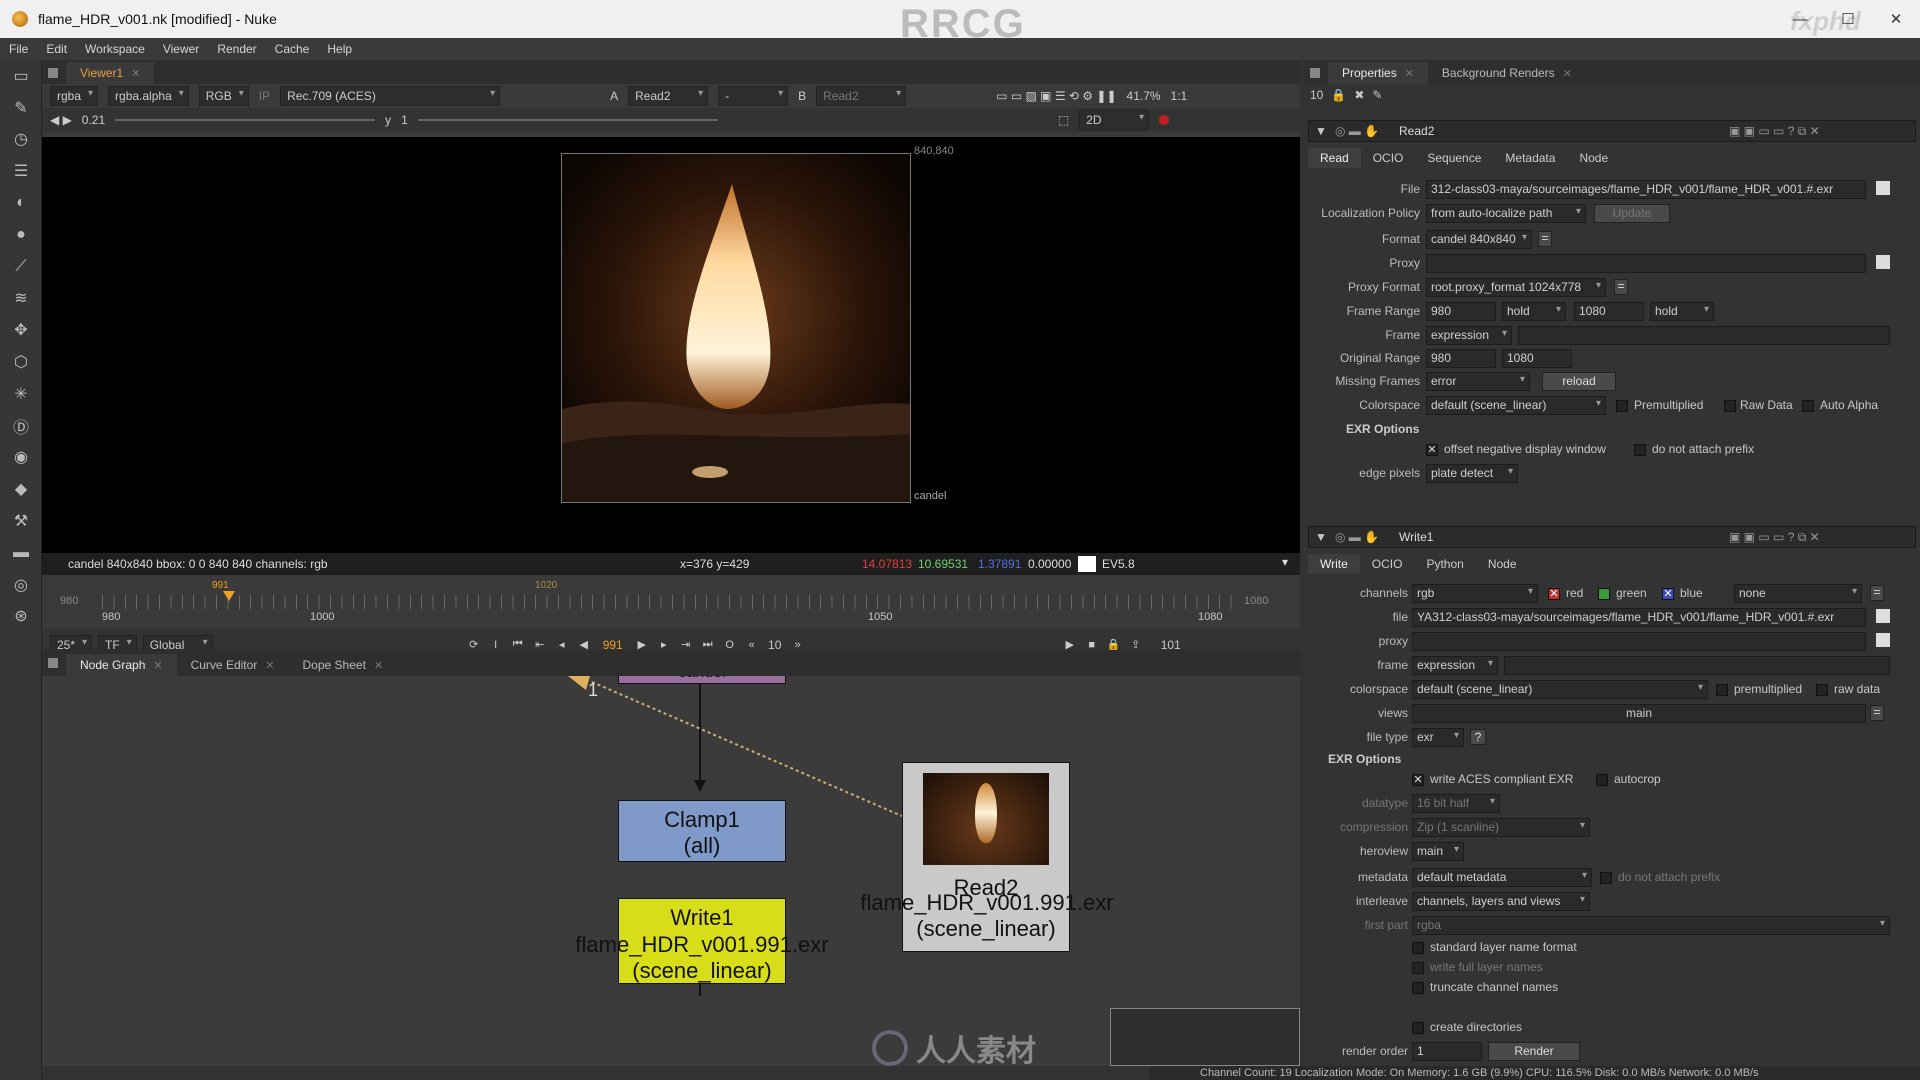  Describe the element at coordinates (21, 458) in the screenshot. I see `views-tools-icon: ◉` at that location.